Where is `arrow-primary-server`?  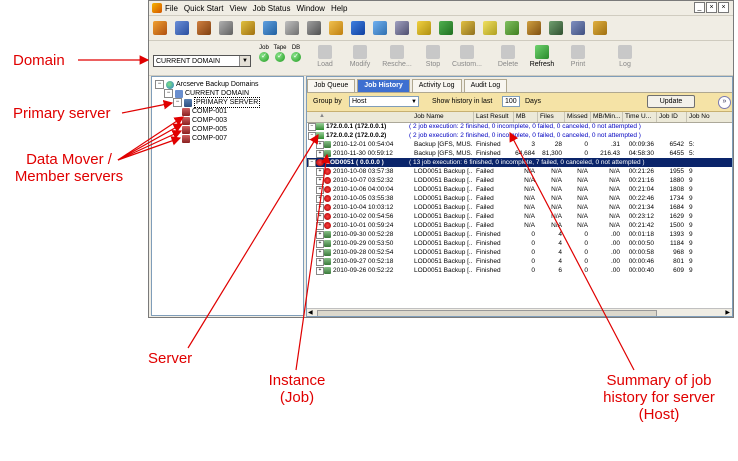 arrow-primary-server is located at coordinates (147, 106).